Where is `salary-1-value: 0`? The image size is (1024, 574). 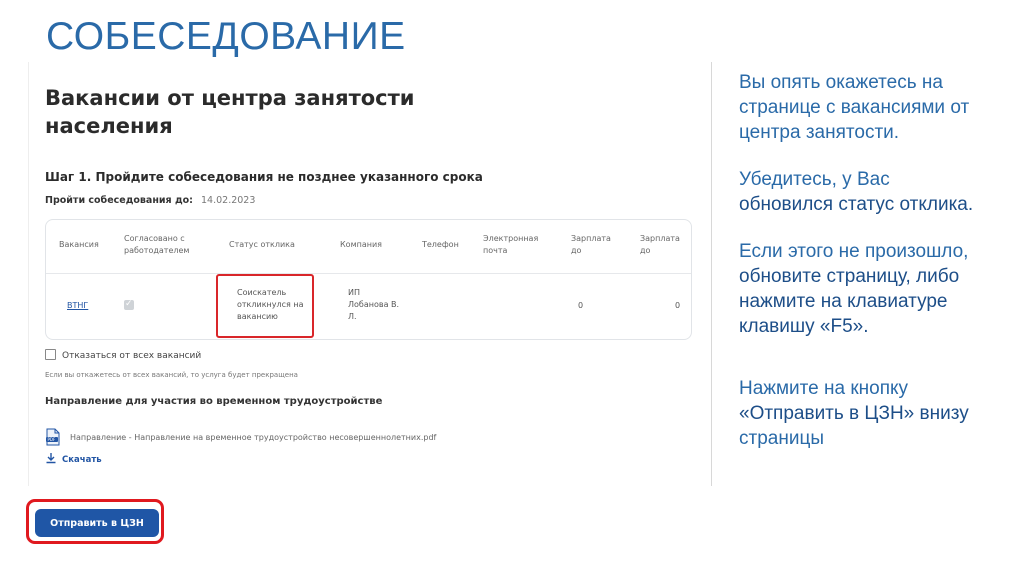
salary-1-value: 0 is located at coordinates (581, 305).